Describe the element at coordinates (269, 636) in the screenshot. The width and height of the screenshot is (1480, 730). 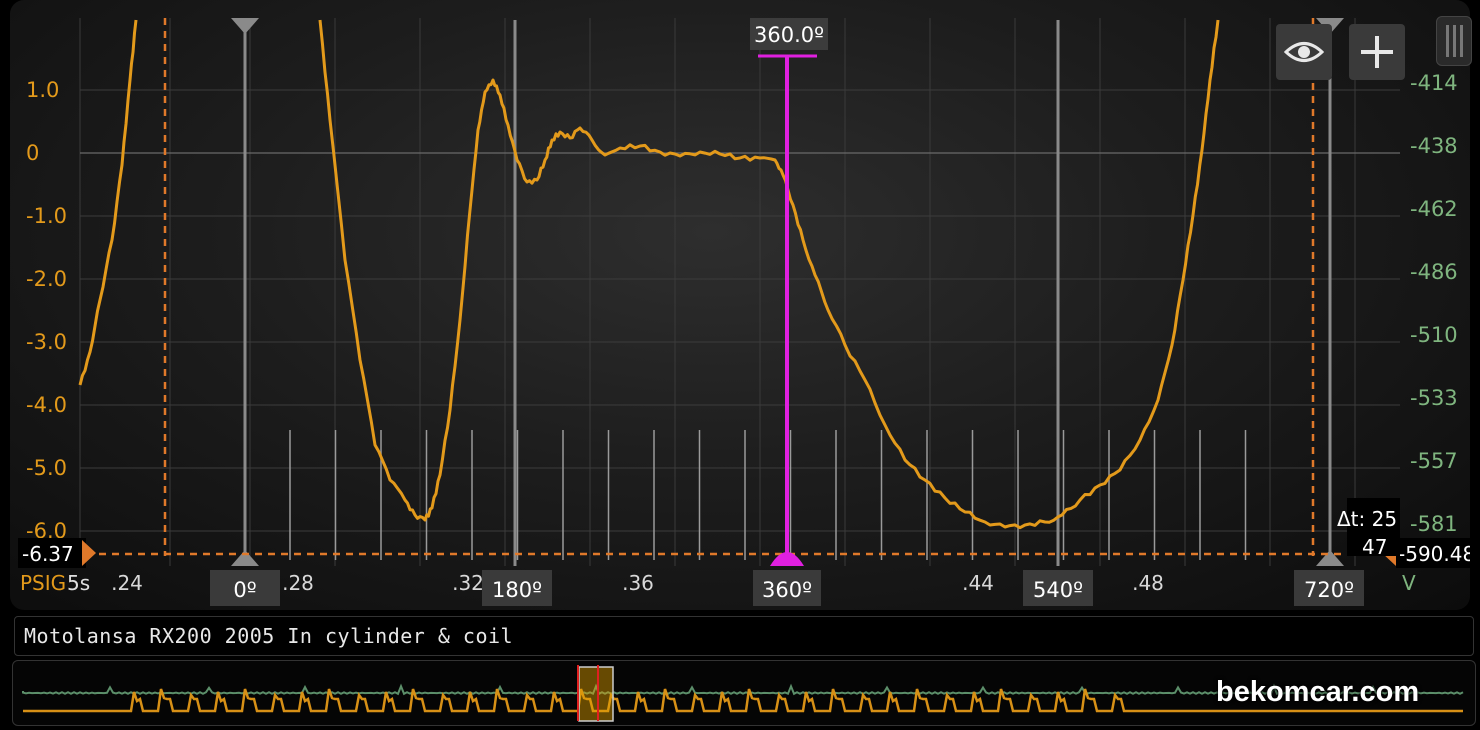
I see `waveform-title: Motolansa RX200 2005 In cylinder & coil` at that location.